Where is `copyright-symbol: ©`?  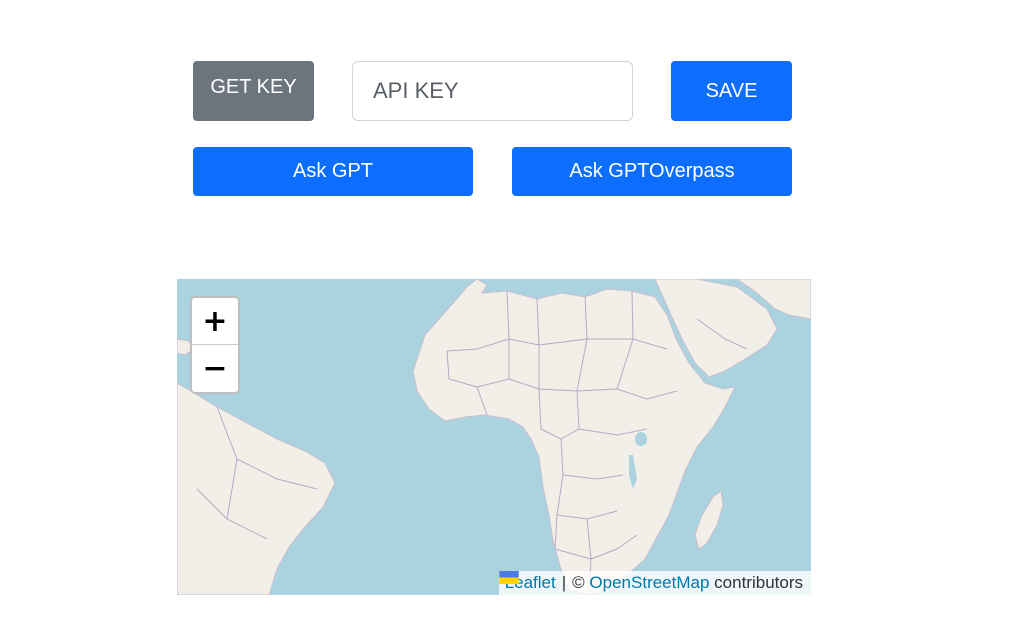 copyright-symbol: © is located at coordinates (578, 582).